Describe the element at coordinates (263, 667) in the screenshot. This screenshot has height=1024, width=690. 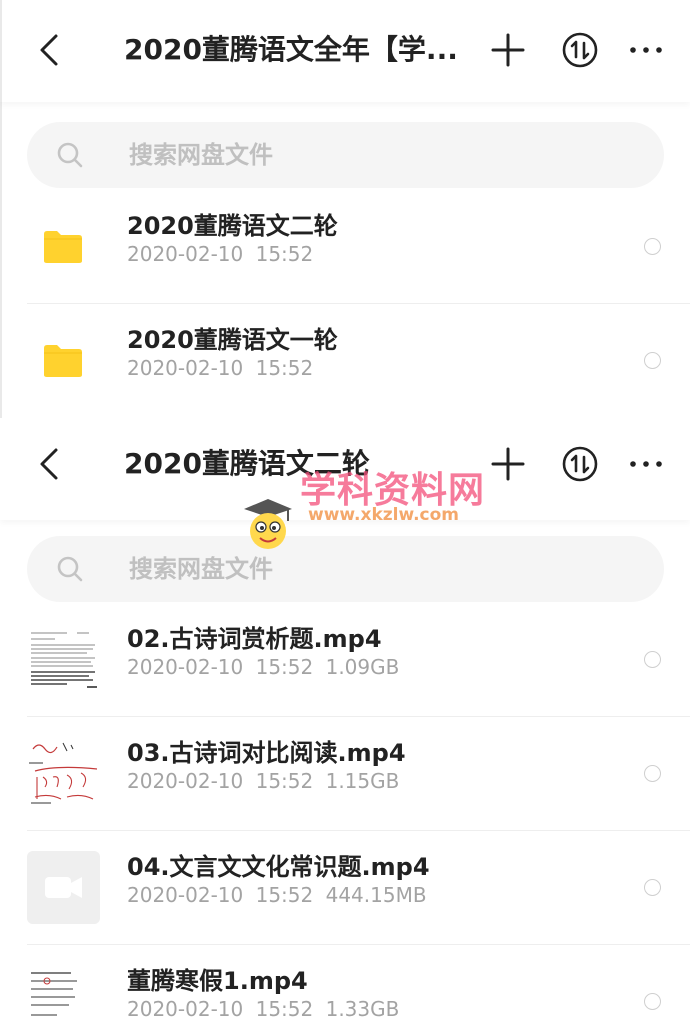
I see `item-meta: 2020-02-10 15:52 1.09GB` at that location.